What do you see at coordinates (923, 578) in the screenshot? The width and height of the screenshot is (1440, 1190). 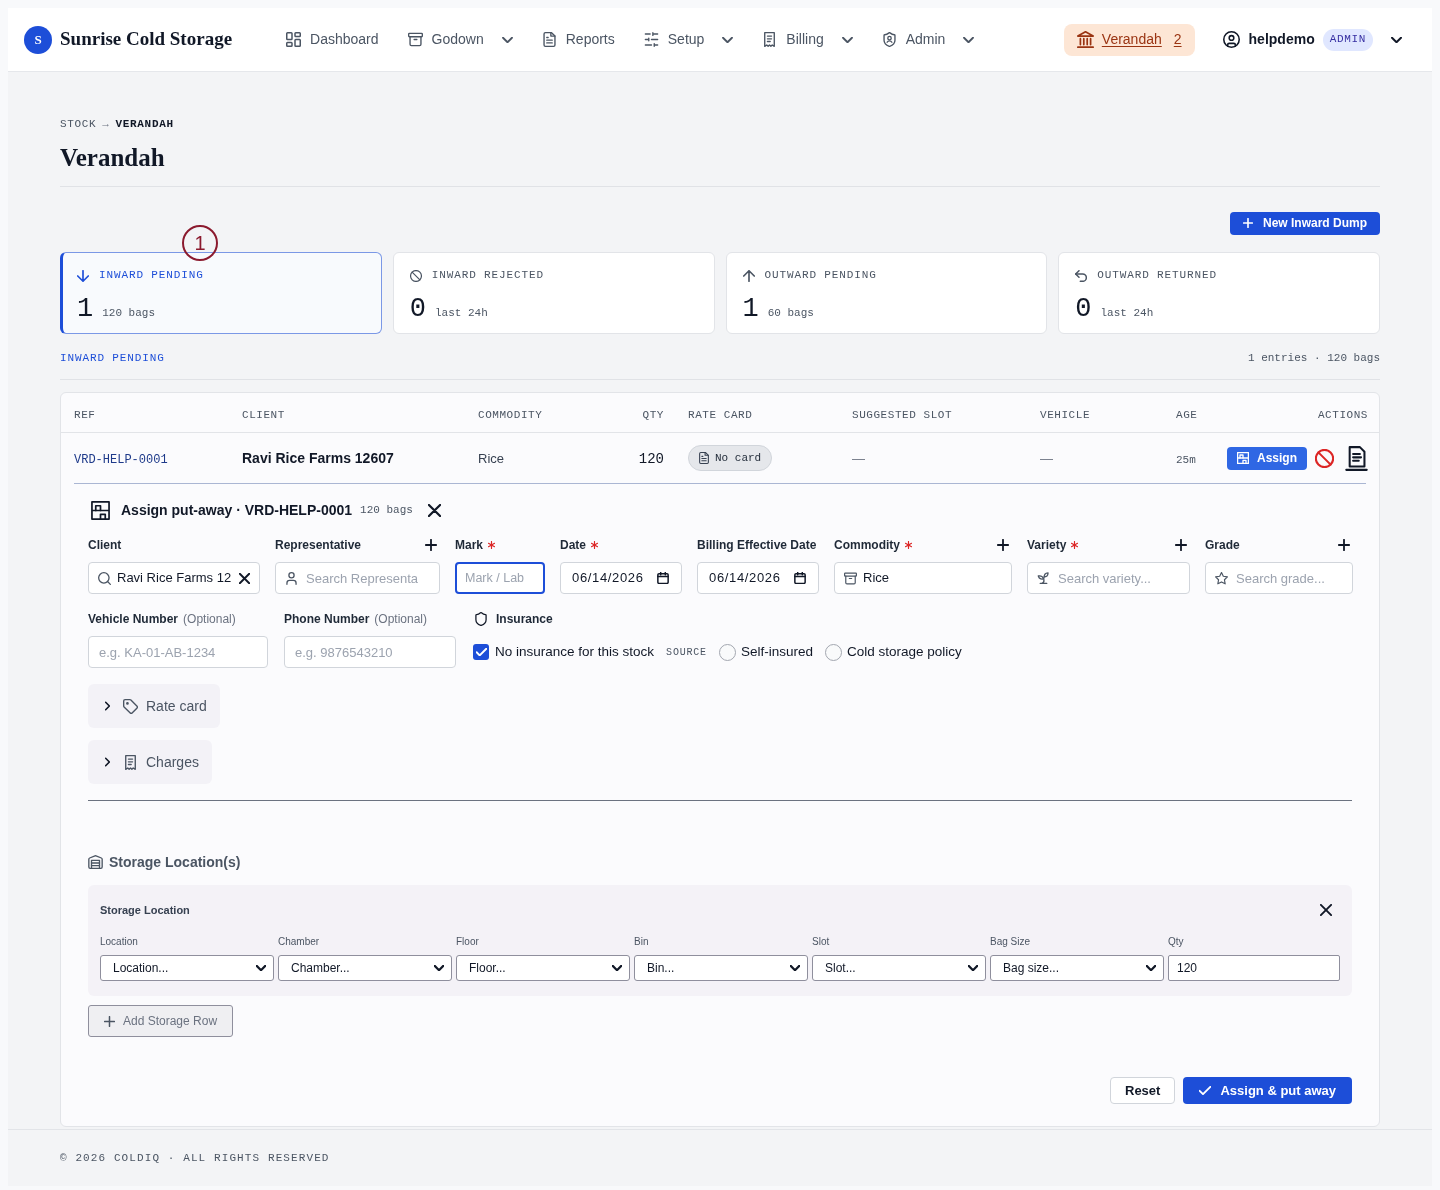 I see `lookup-field: Rice` at bounding box center [923, 578].